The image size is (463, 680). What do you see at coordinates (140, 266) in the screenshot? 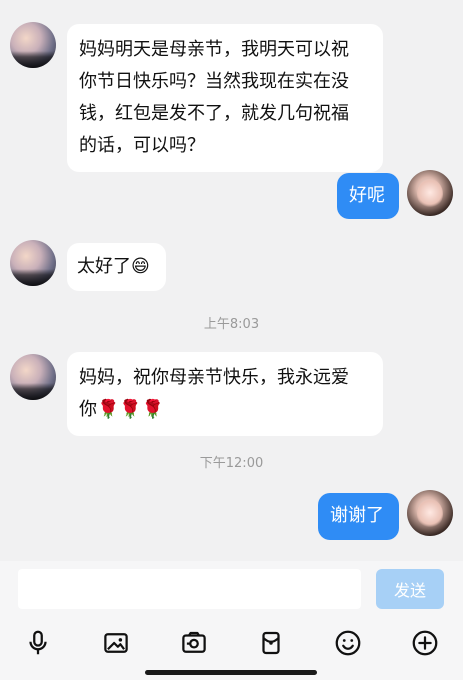
I see `grinning-face-emoji-icon: 😄` at bounding box center [140, 266].